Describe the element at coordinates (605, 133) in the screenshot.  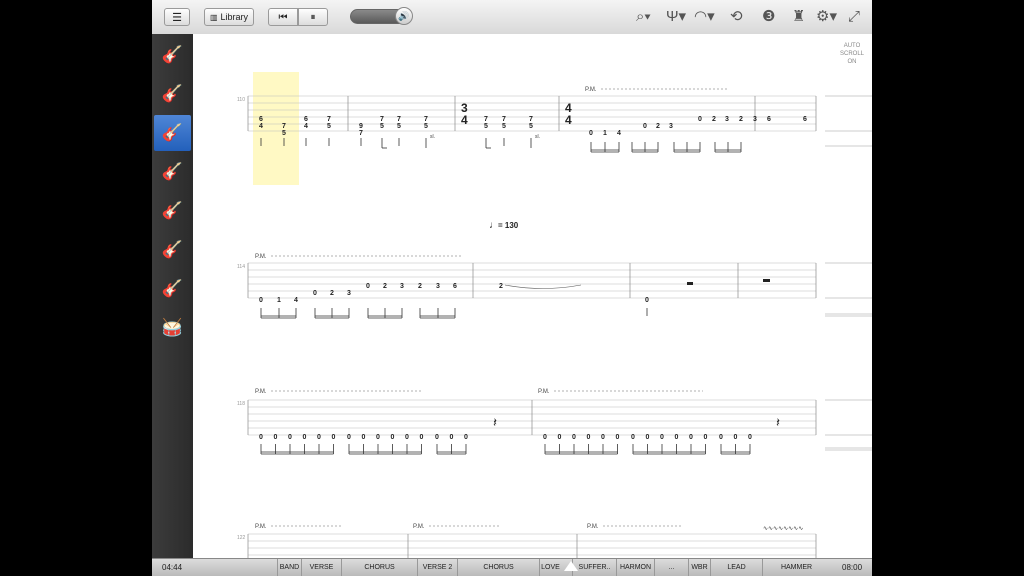
I see `svg-text: 1` at that location.